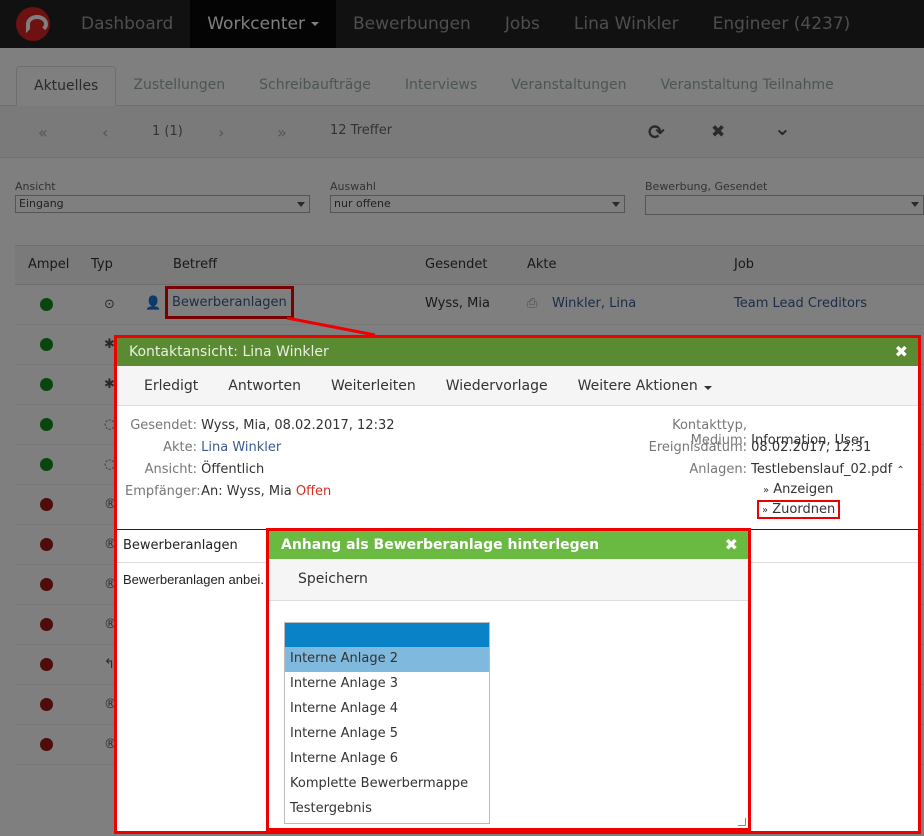 The height and width of the screenshot is (836, 924). I want to click on kv-ansicht: Ansicht: Öffentlich, so click(195, 469).